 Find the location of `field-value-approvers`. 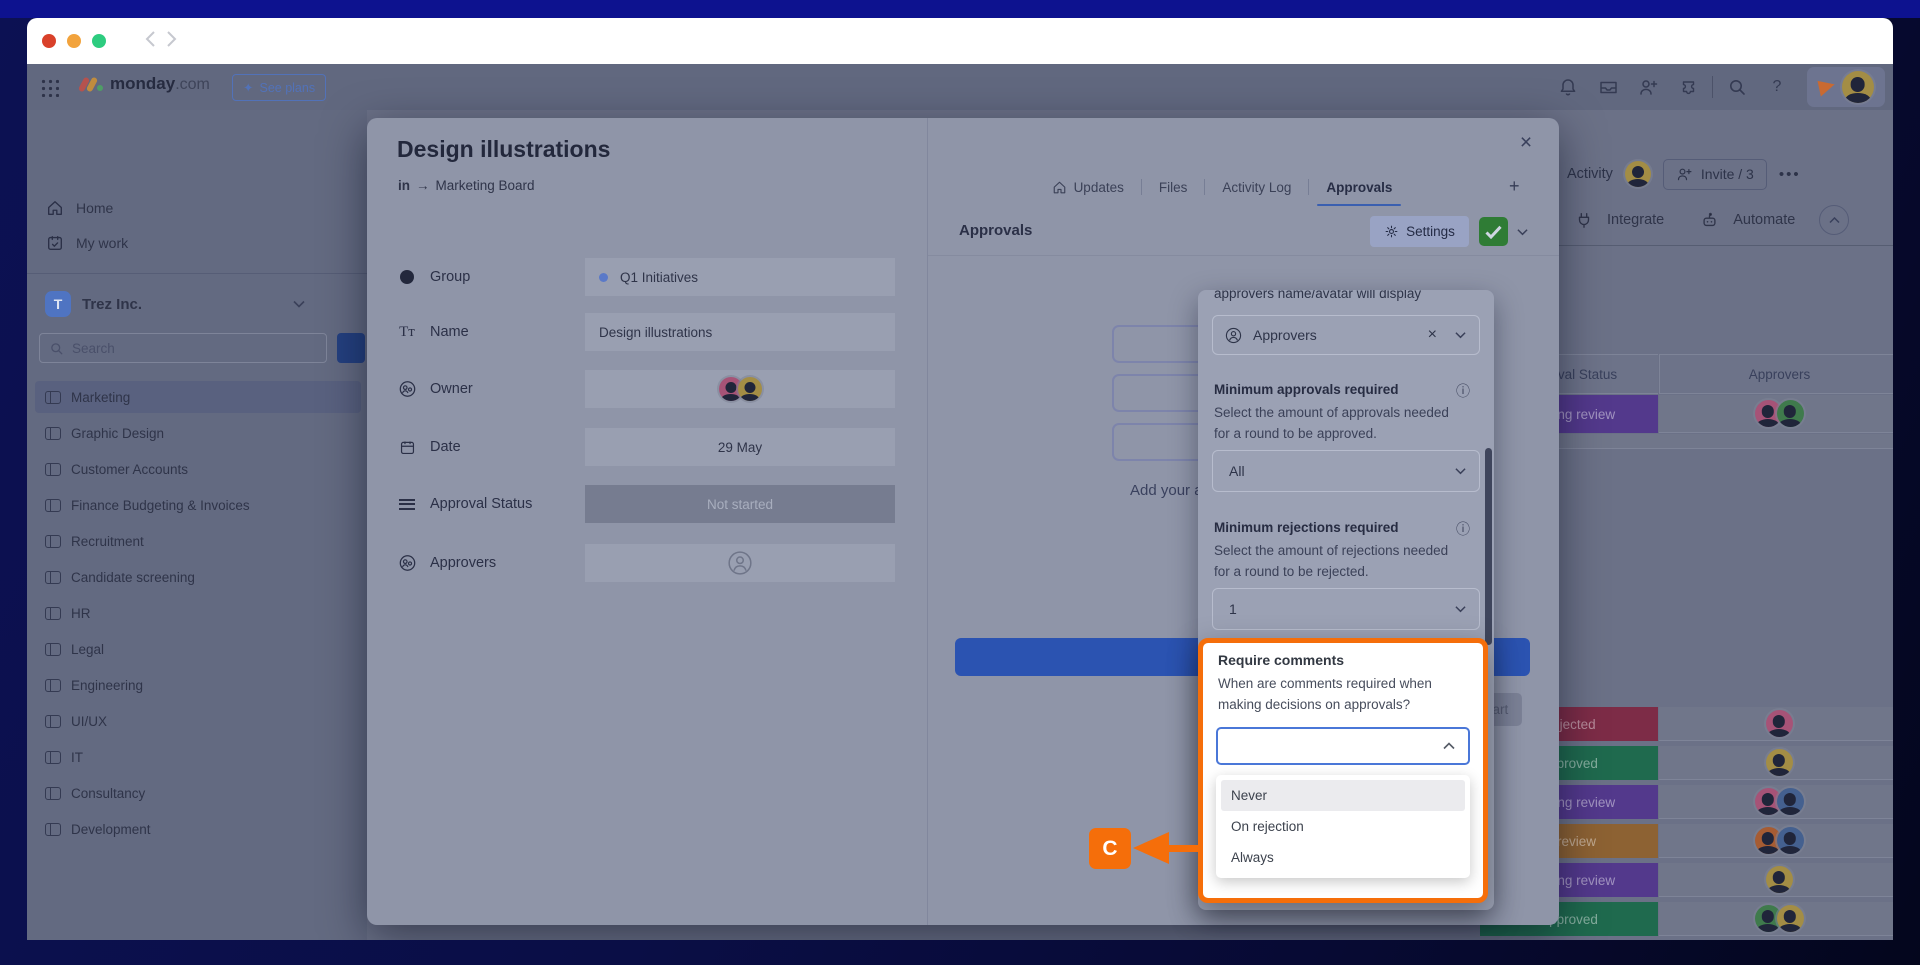

field-value-approvers is located at coordinates (740, 563).